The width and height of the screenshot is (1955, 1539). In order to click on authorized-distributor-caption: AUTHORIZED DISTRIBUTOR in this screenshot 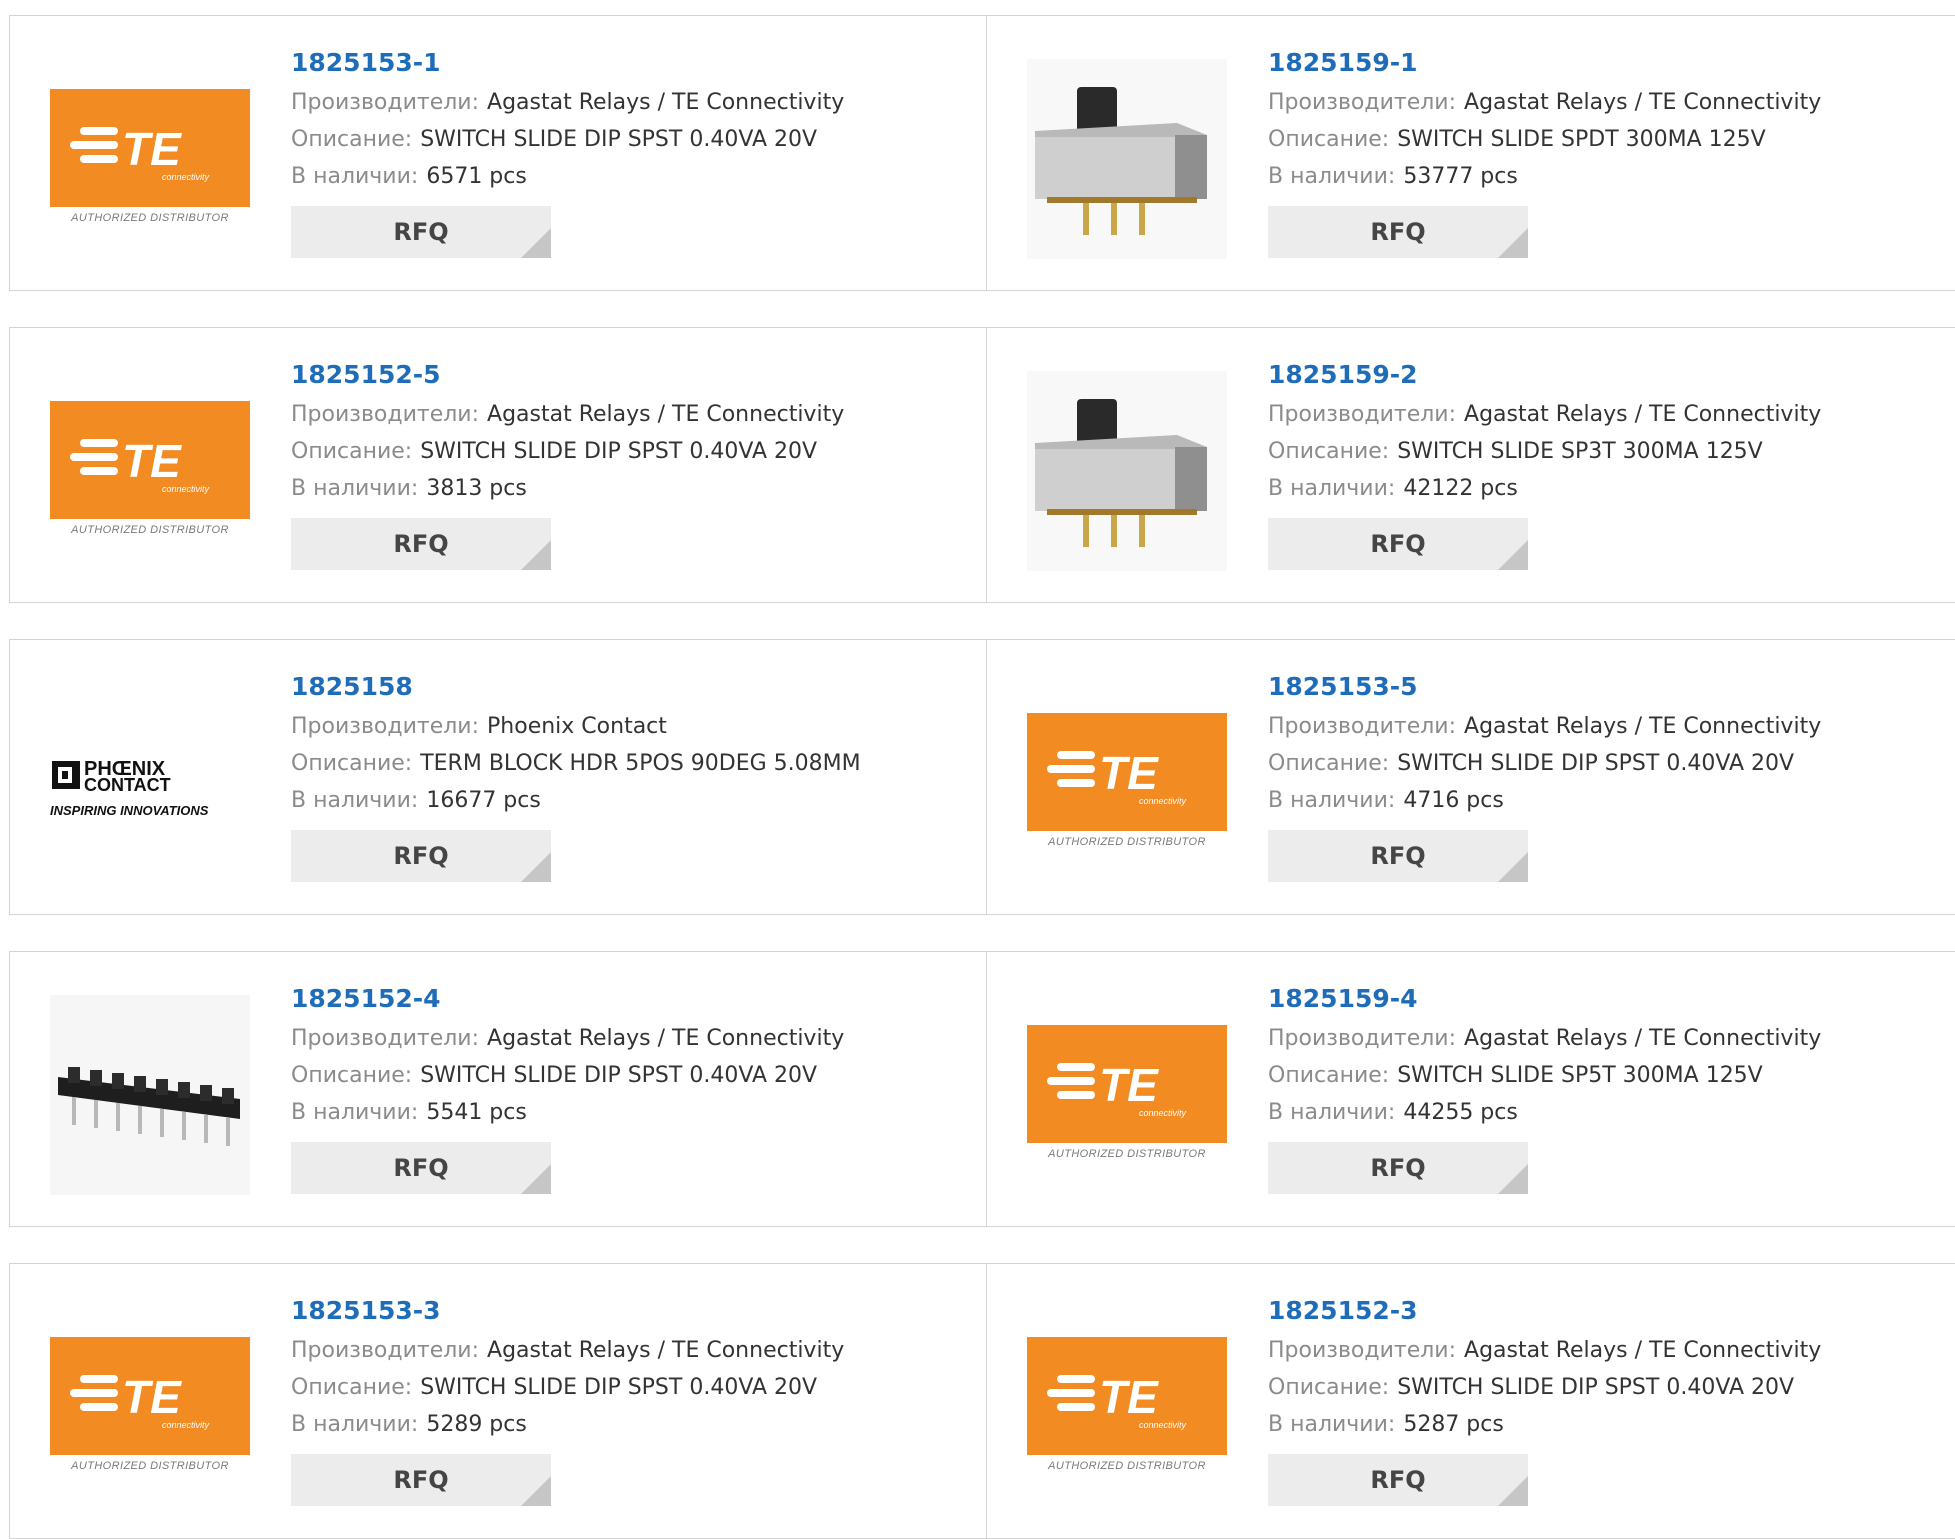, I will do `click(1127, 1465)`.